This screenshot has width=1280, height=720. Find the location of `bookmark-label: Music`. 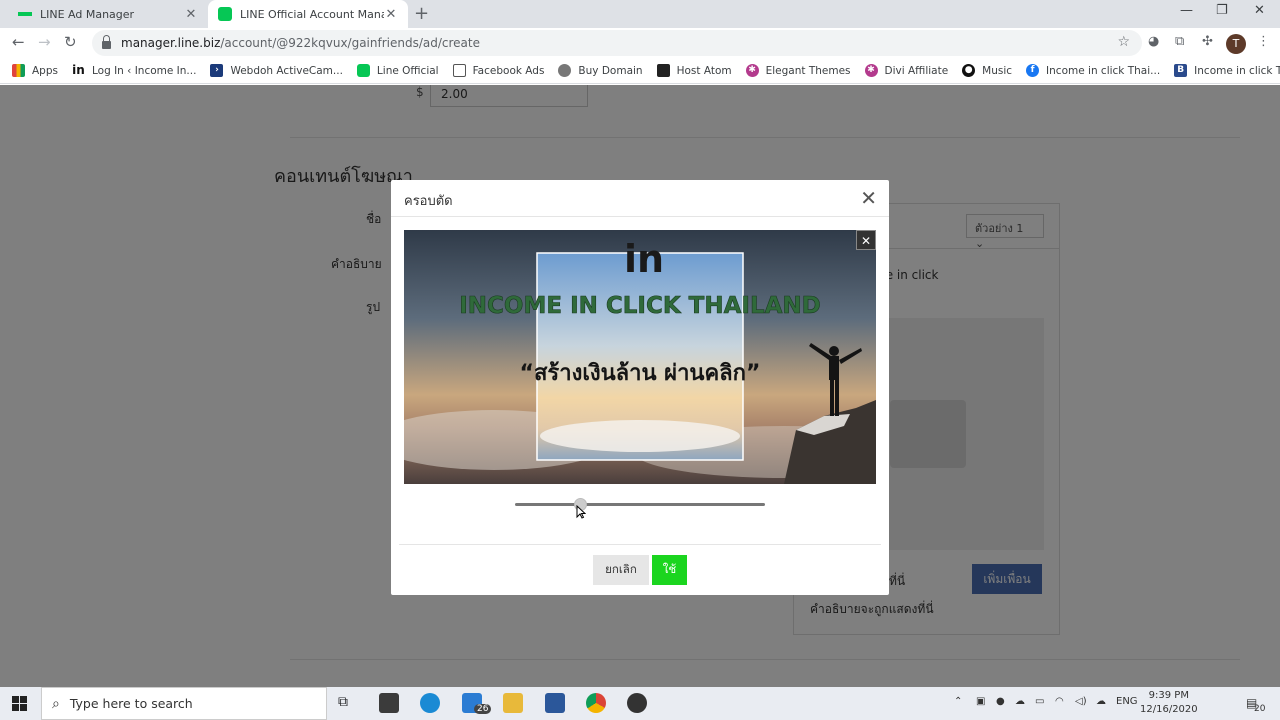

bookmark-label: Music is located at coordinates (997, 70).